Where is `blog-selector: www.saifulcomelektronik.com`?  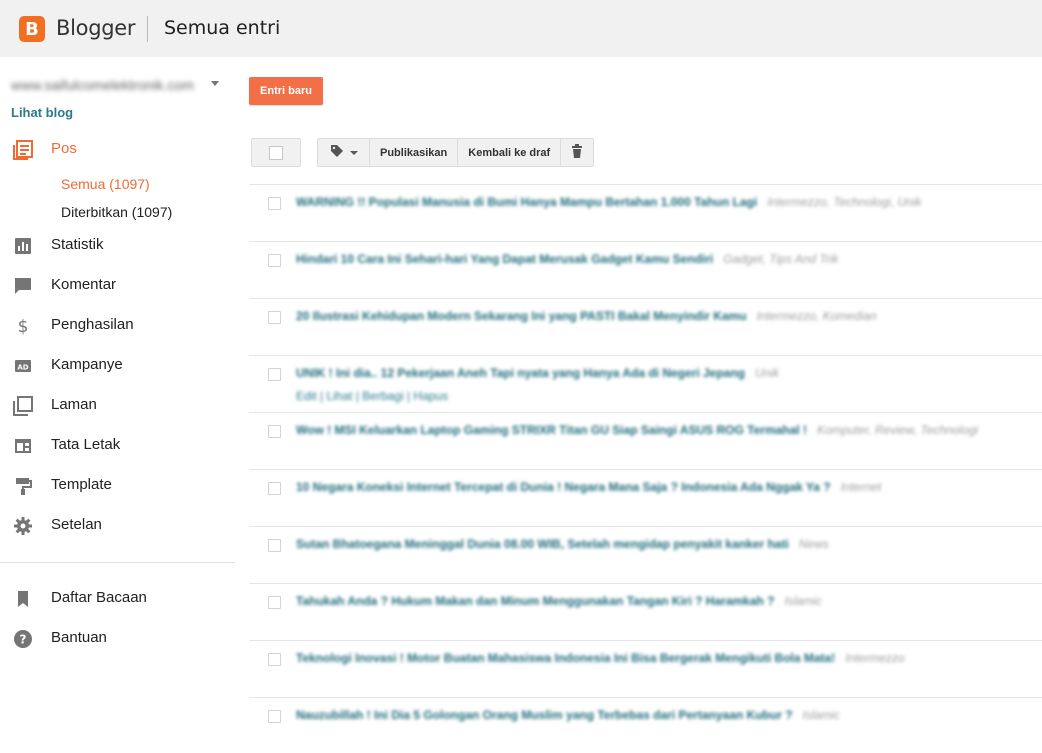
blog-selector: www.saifulcomelektronik.com is located at coordinates (116, 85).